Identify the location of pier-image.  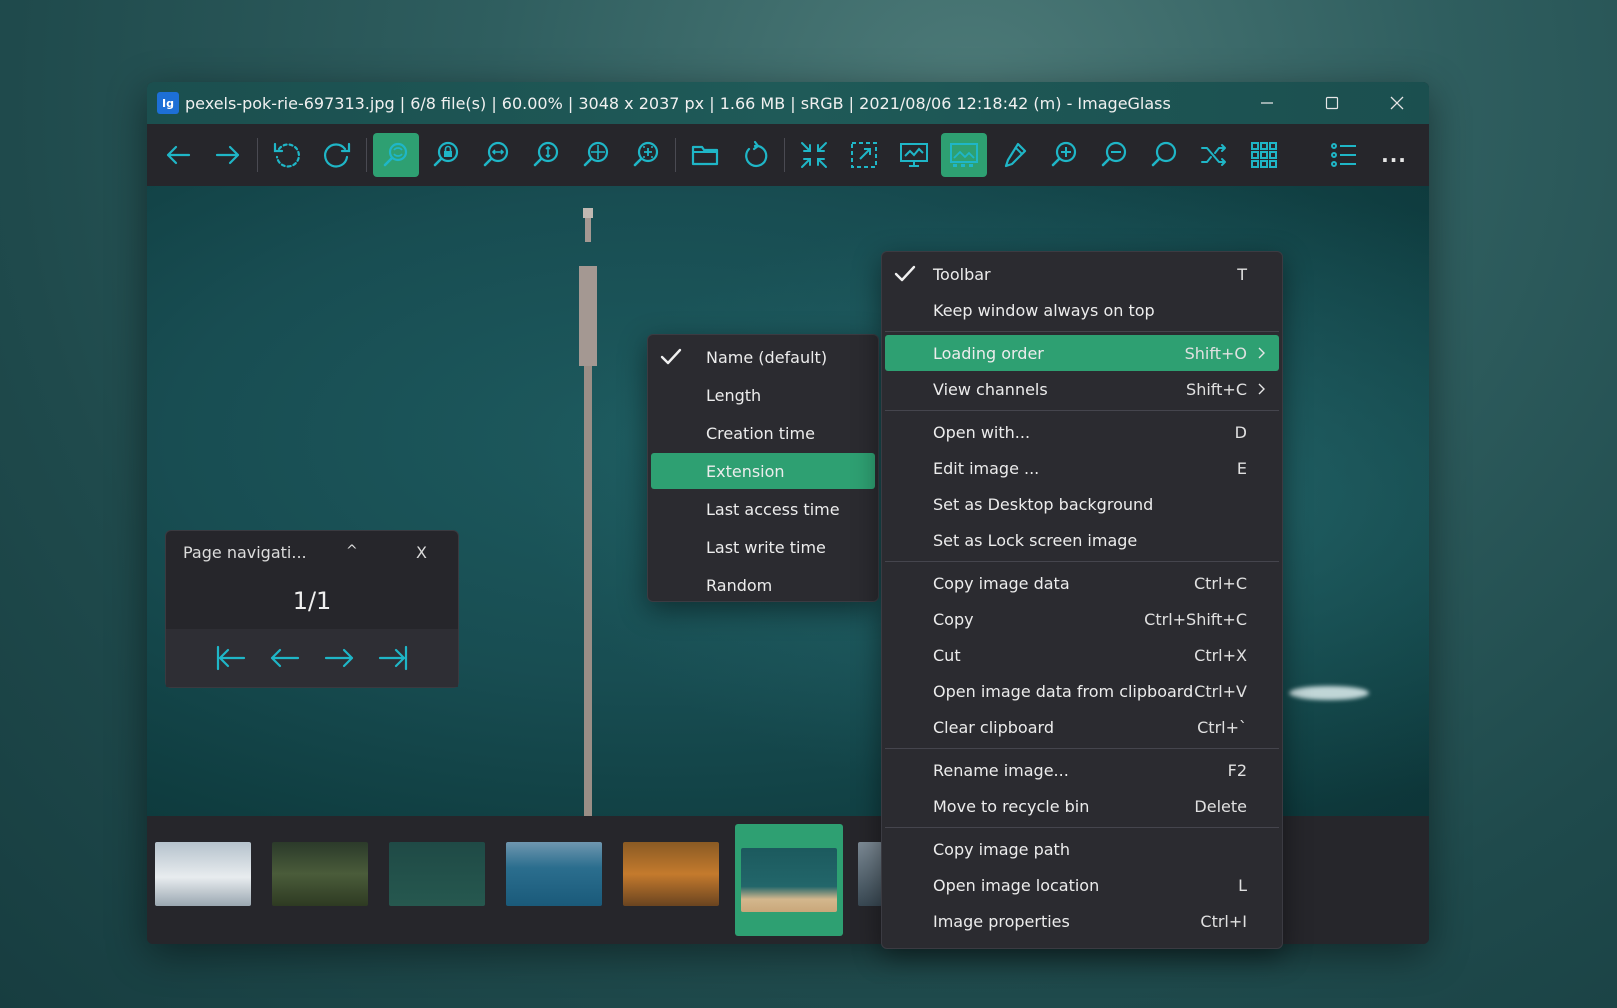
(588, 512).